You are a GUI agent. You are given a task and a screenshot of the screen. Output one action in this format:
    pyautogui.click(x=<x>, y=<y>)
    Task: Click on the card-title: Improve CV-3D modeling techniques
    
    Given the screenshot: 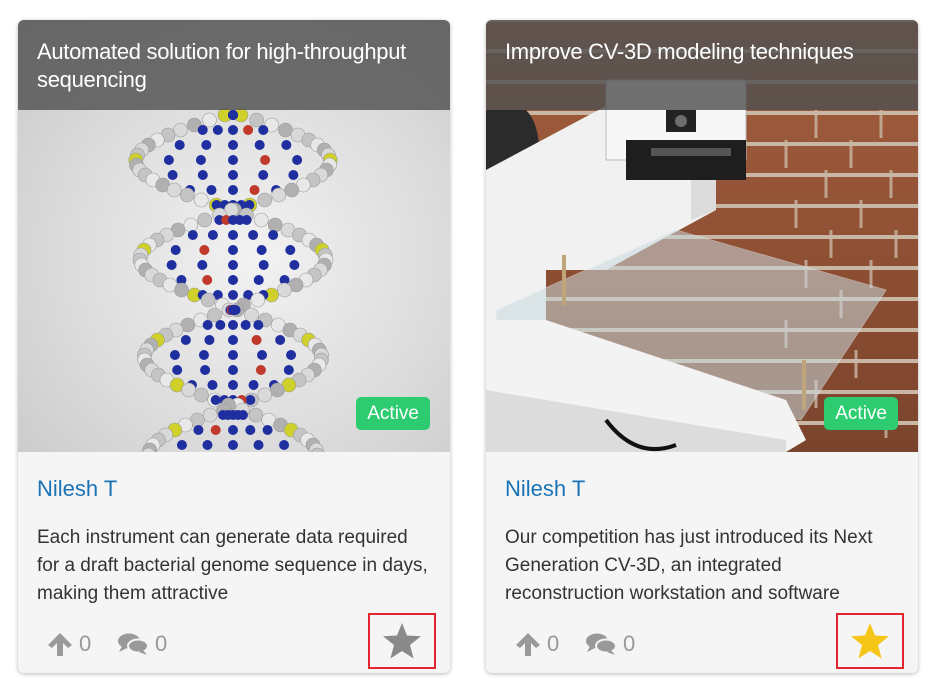 What is the action you would take?
    pyautogui.click(x=702, y=52)
    